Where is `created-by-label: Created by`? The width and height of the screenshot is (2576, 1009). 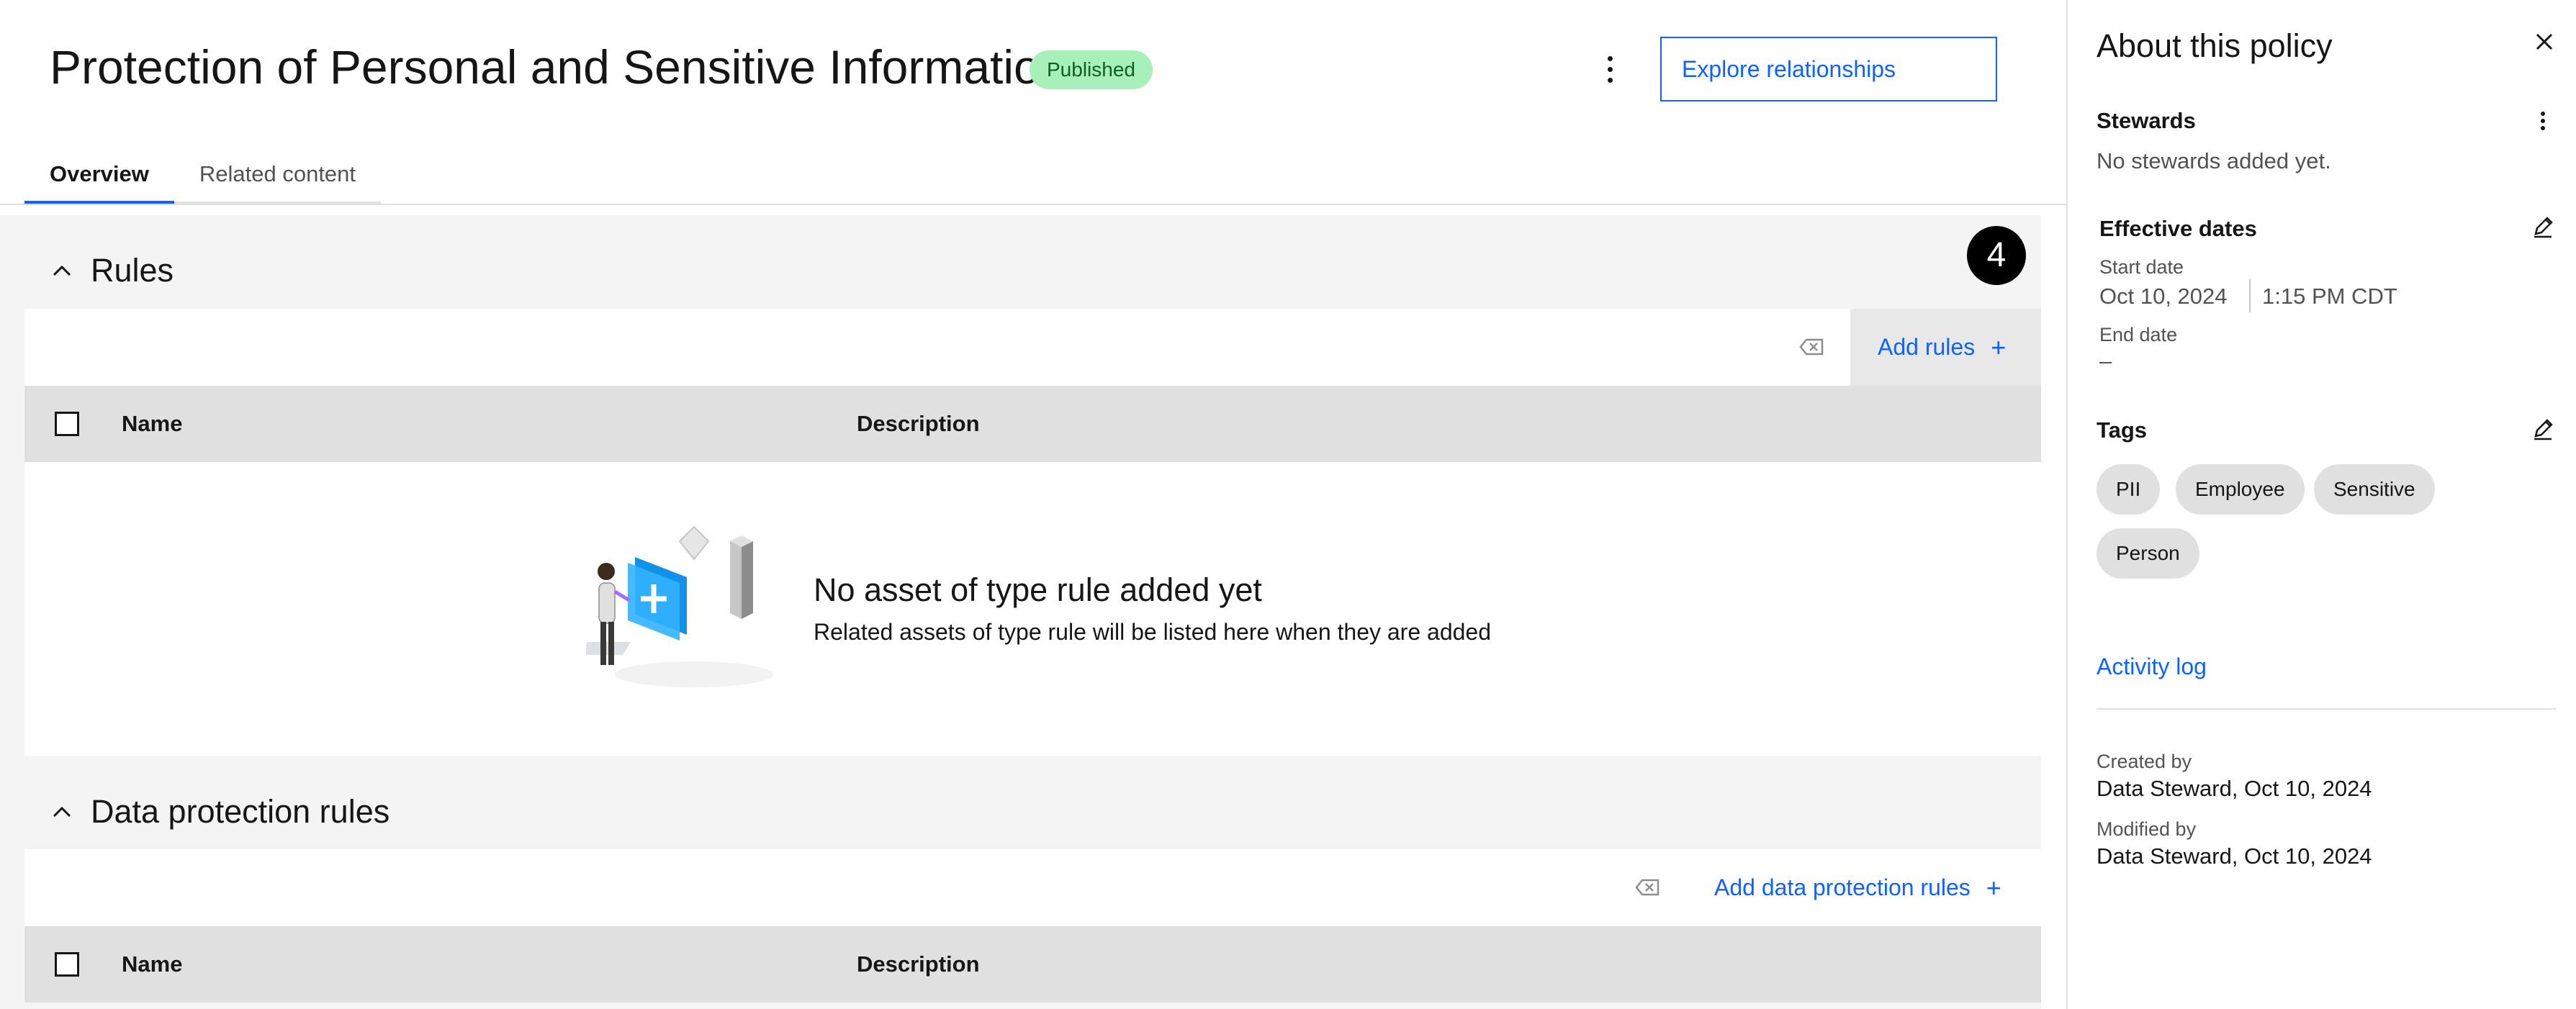 created-by-label: Created by is located at coordinates (2144, 761).